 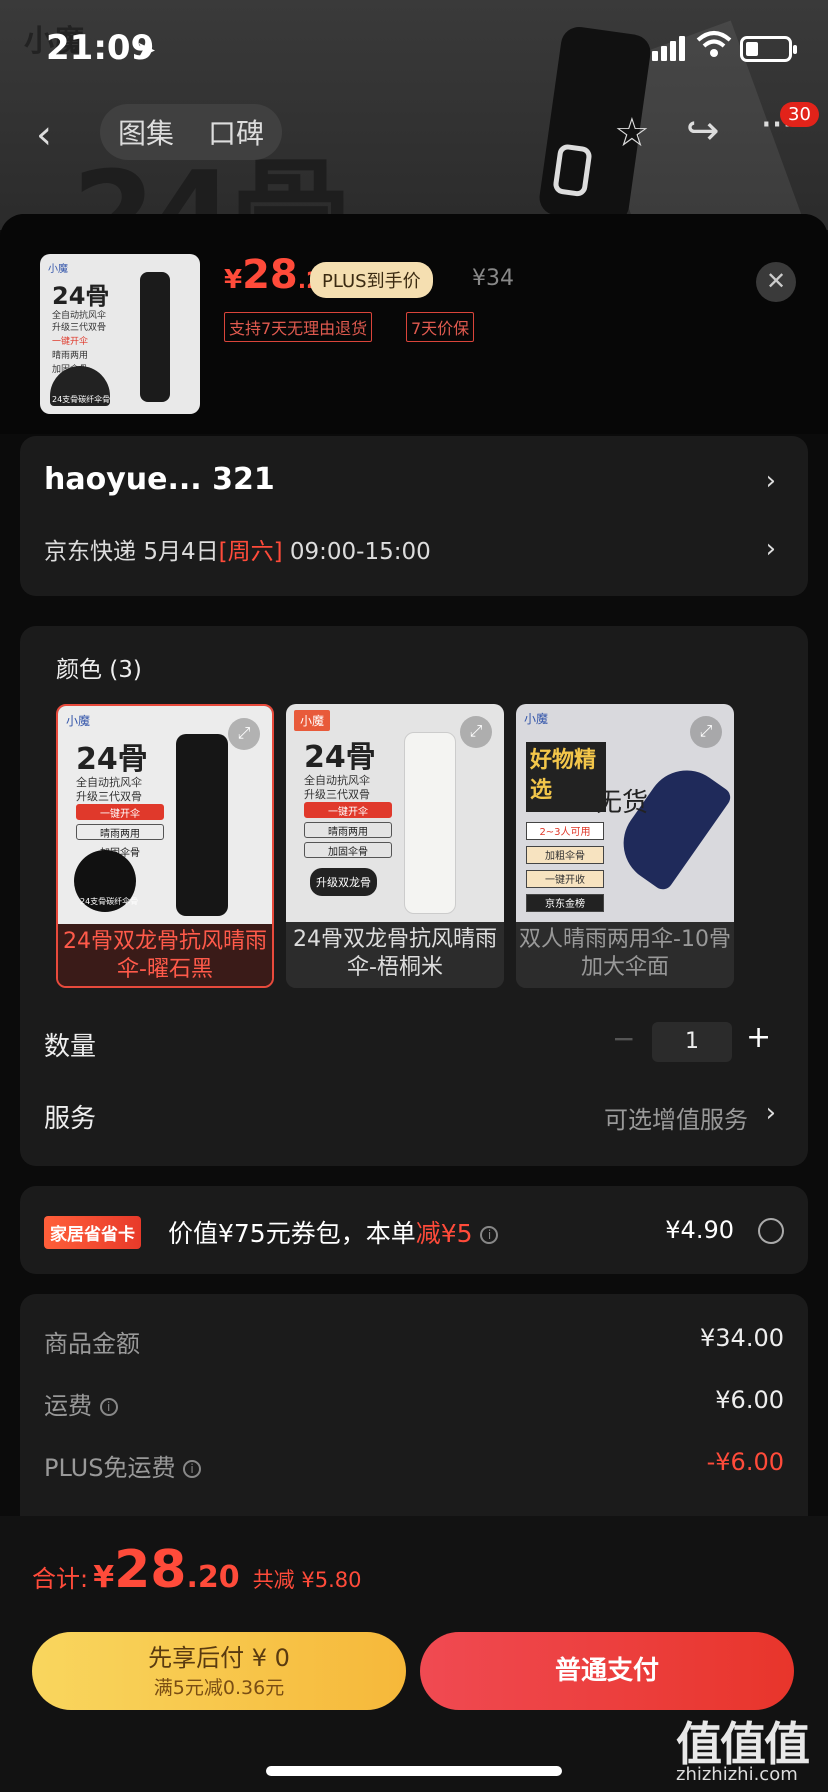 I want to click on thumb-headline: 24骨, so click(x=81, y=296).